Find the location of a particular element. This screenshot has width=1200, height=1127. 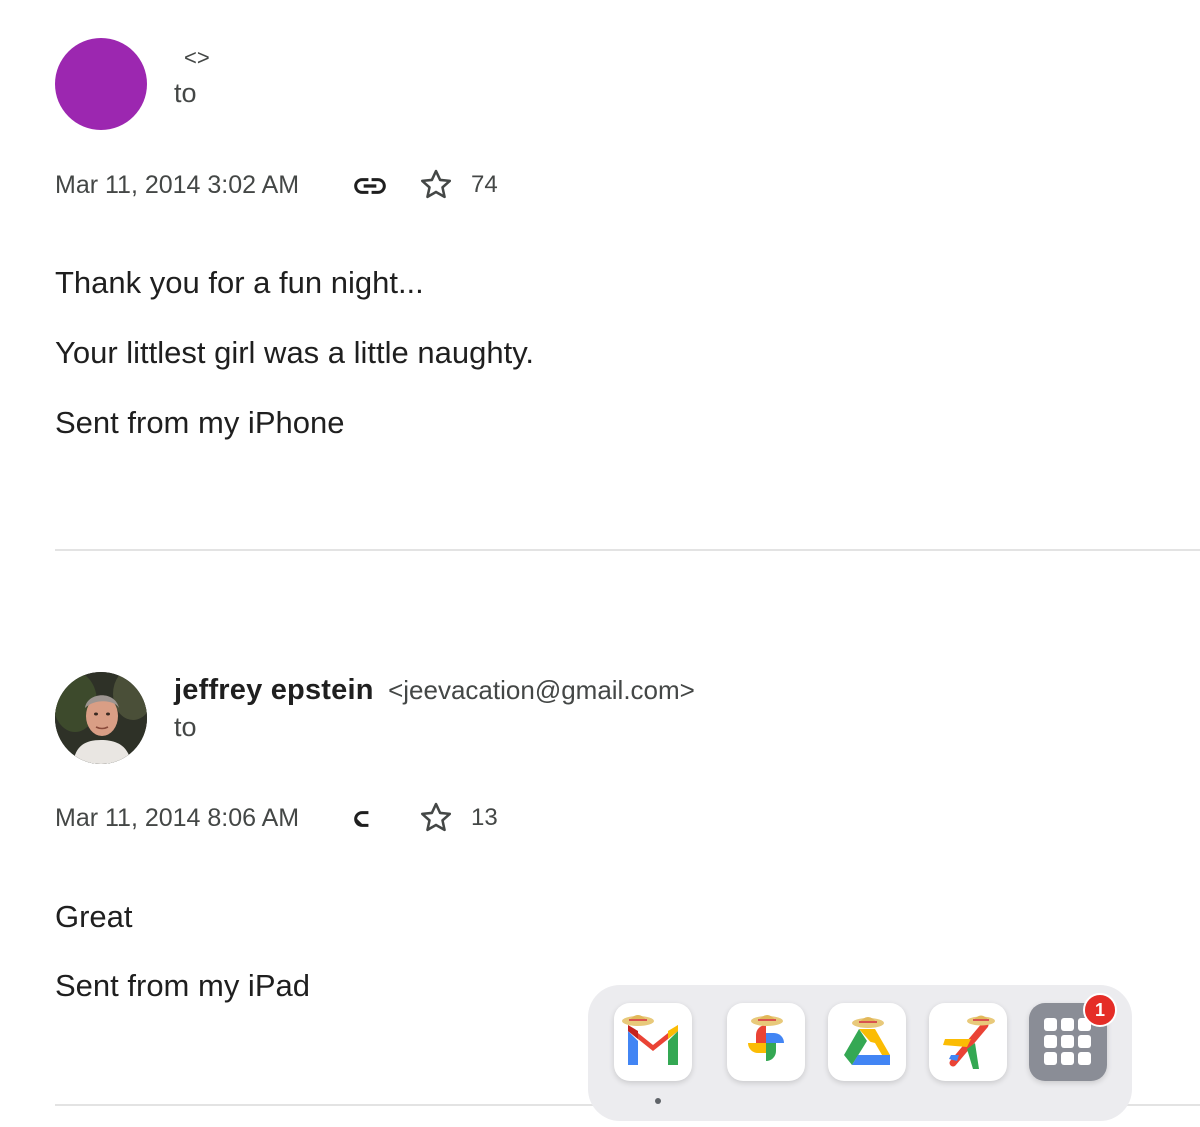

message-signature: Sent from my iPad is located at coordinates (182, 985).